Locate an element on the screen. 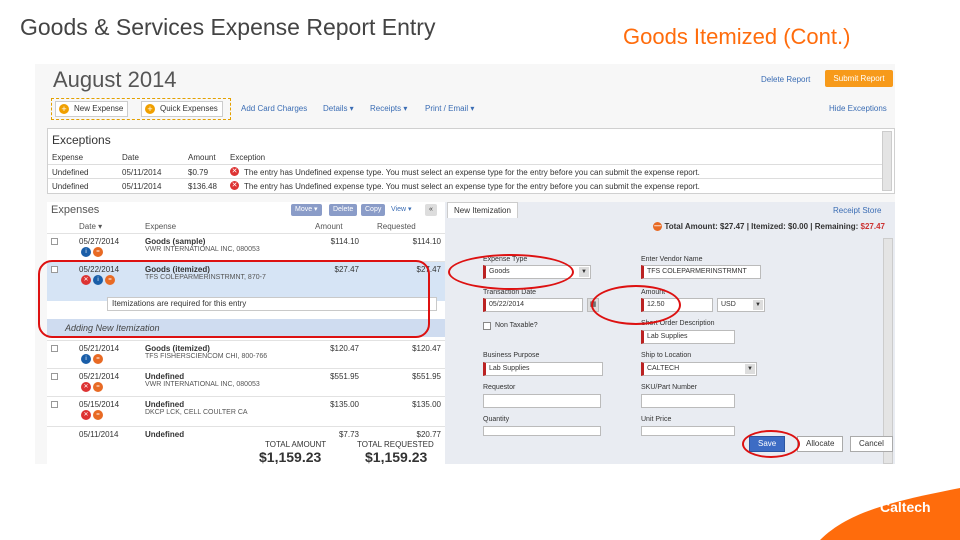 The image size is (960, 540). exception-amount: $0.79 is located at coordinates (198, 172).